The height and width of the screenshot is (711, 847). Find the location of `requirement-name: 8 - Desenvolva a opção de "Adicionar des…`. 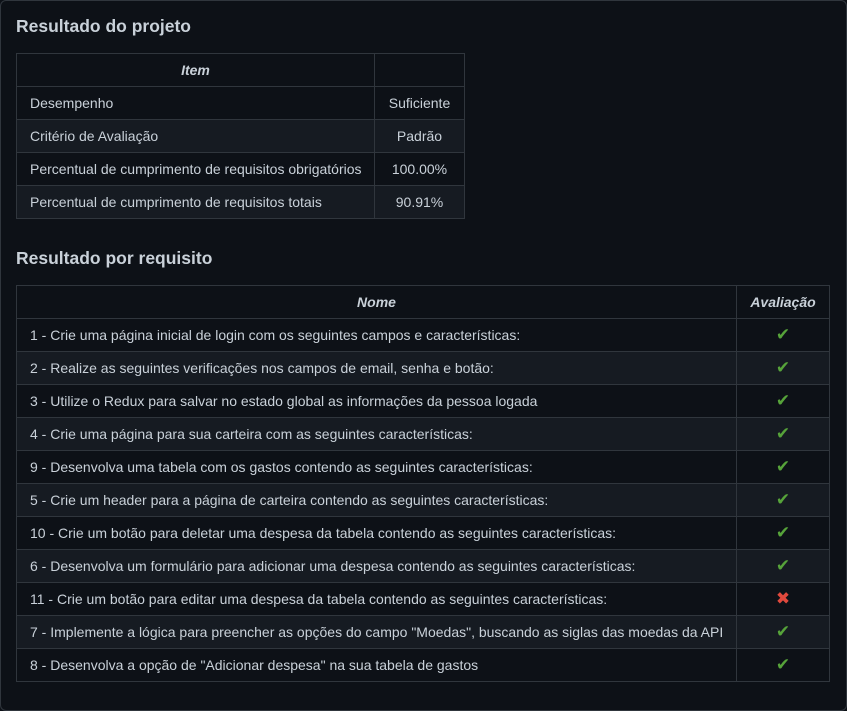

requirement-name: 8 - Desenvolva a opção de "Adicionar des… is located at coordinates (376, 665).